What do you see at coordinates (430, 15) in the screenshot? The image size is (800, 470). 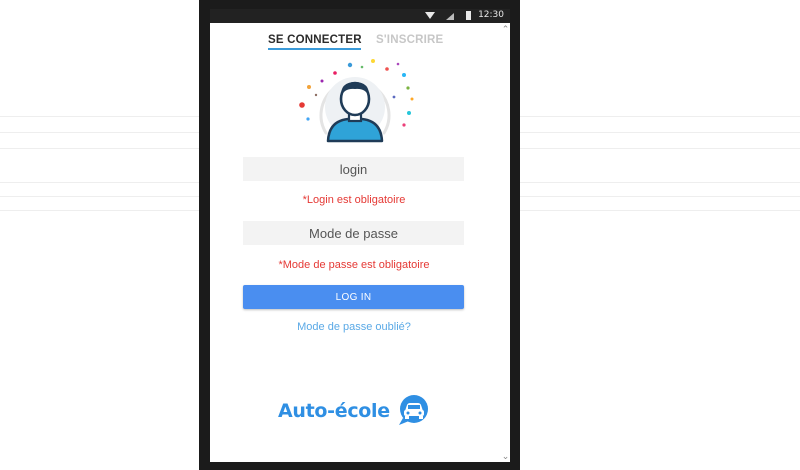 I see `wifi-icon` at bounding box center [430, 15].